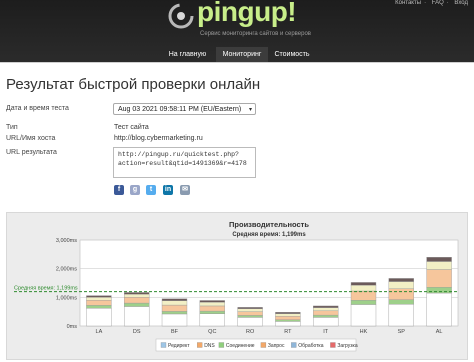 This screenshot has height=362, width=474. What do you see at coordinates (131, 127) in the screenshot?
I see `type-value: Тест сайта` at bounding box center [131, 127].